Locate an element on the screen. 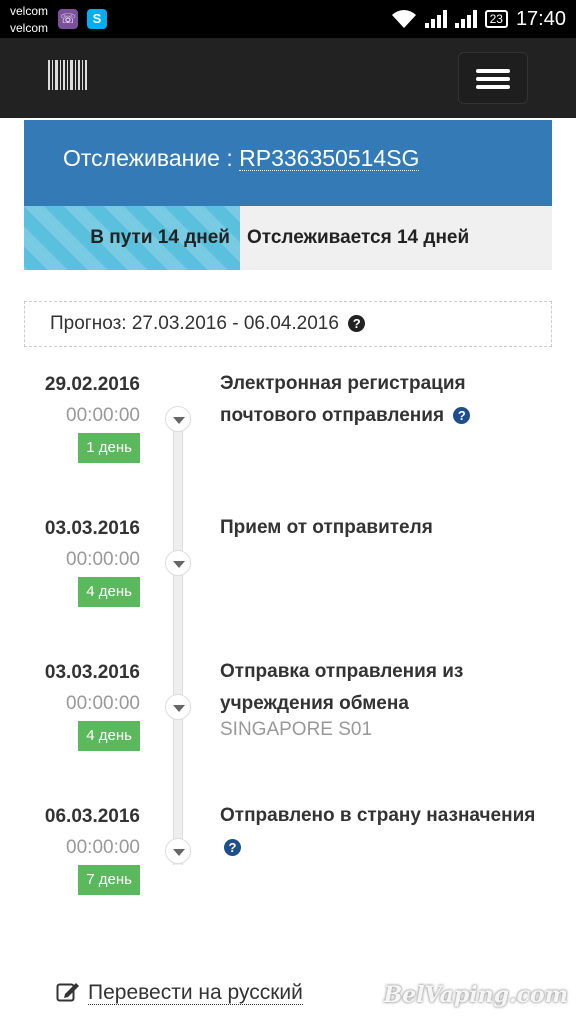  battery-icon: 23 is located at coordinates (496, 19).